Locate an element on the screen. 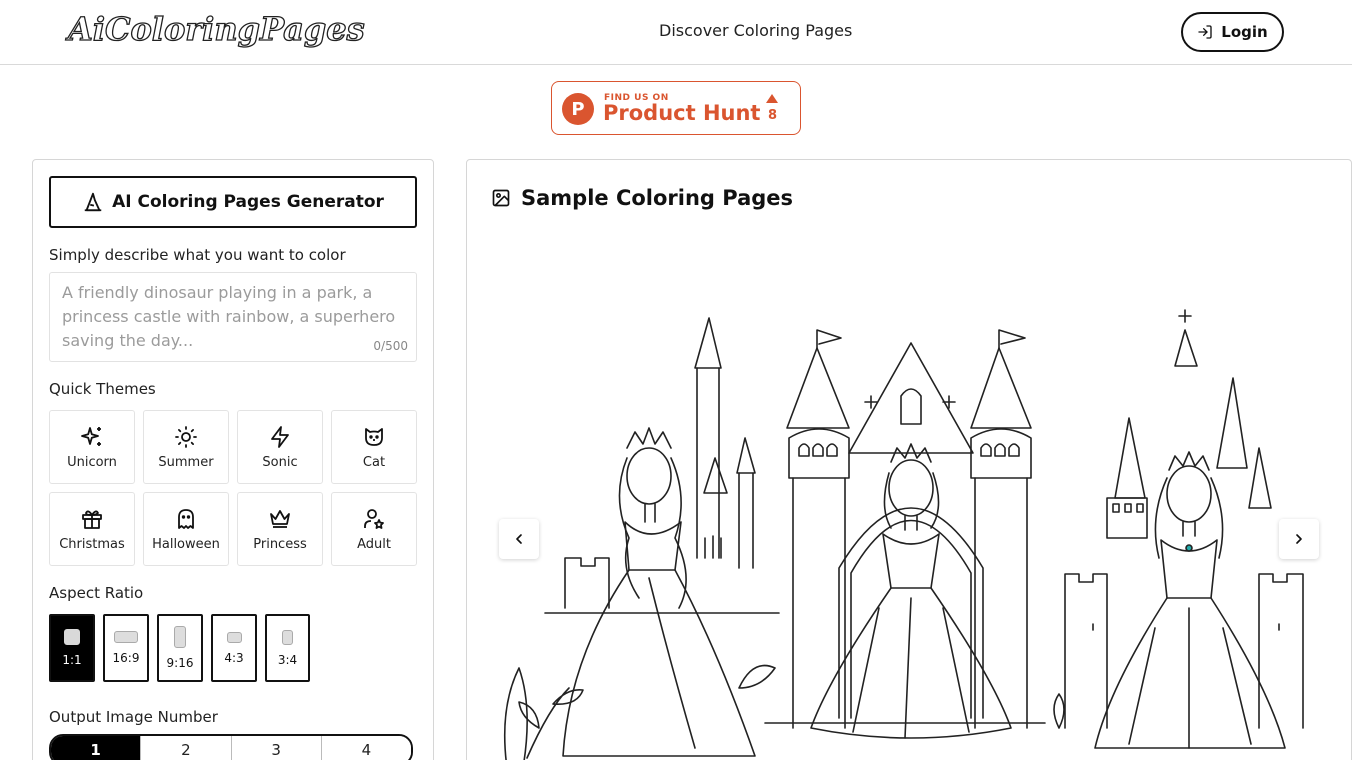 The image size is (1352, 760). login-label: Login is located at coordinates (1244, 32).